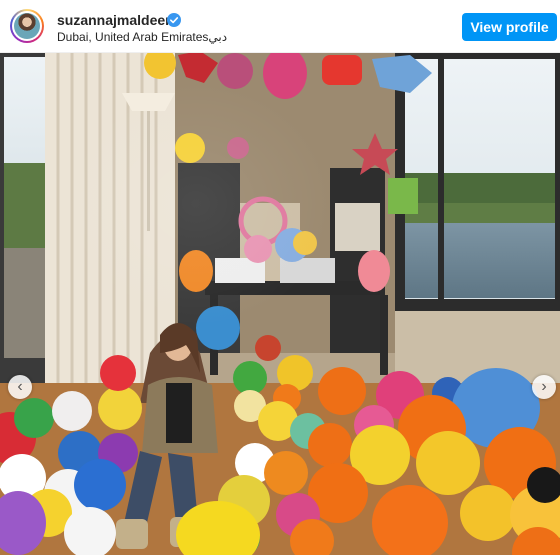 This screenshot has height=555, width=560. I want to click on carousel-next-button: ›, so click(544, 387).